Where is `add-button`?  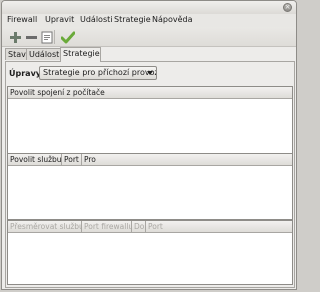
add-button is located at coordinates (15, 37).